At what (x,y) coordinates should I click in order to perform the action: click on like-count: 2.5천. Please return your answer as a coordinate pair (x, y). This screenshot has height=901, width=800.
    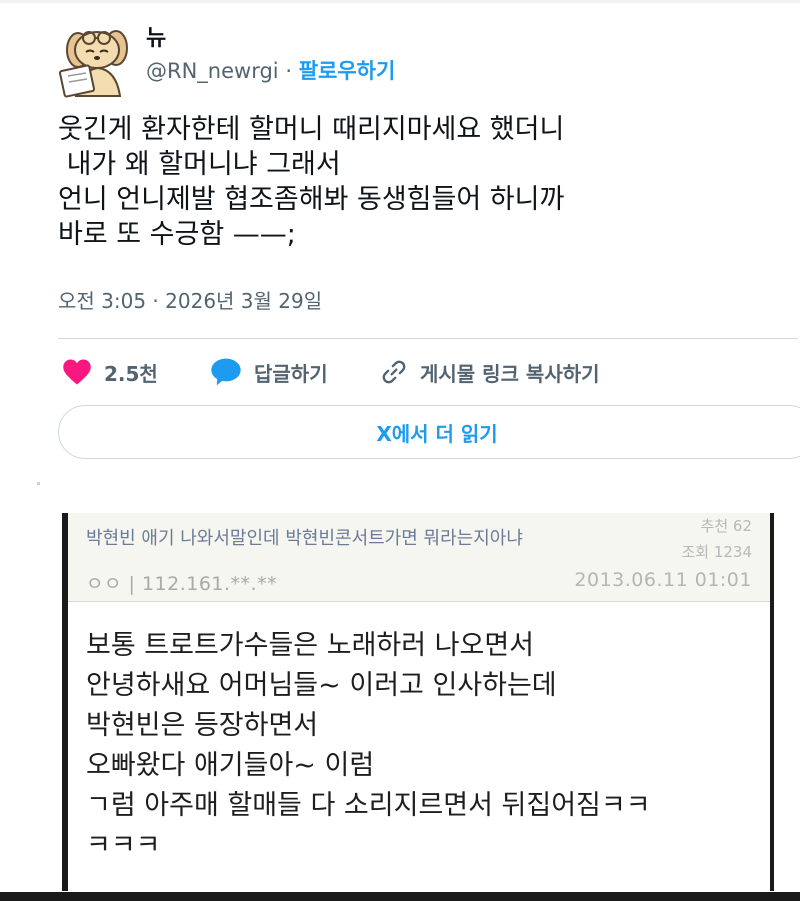
    Looking at the image, I should click on (131, 373).